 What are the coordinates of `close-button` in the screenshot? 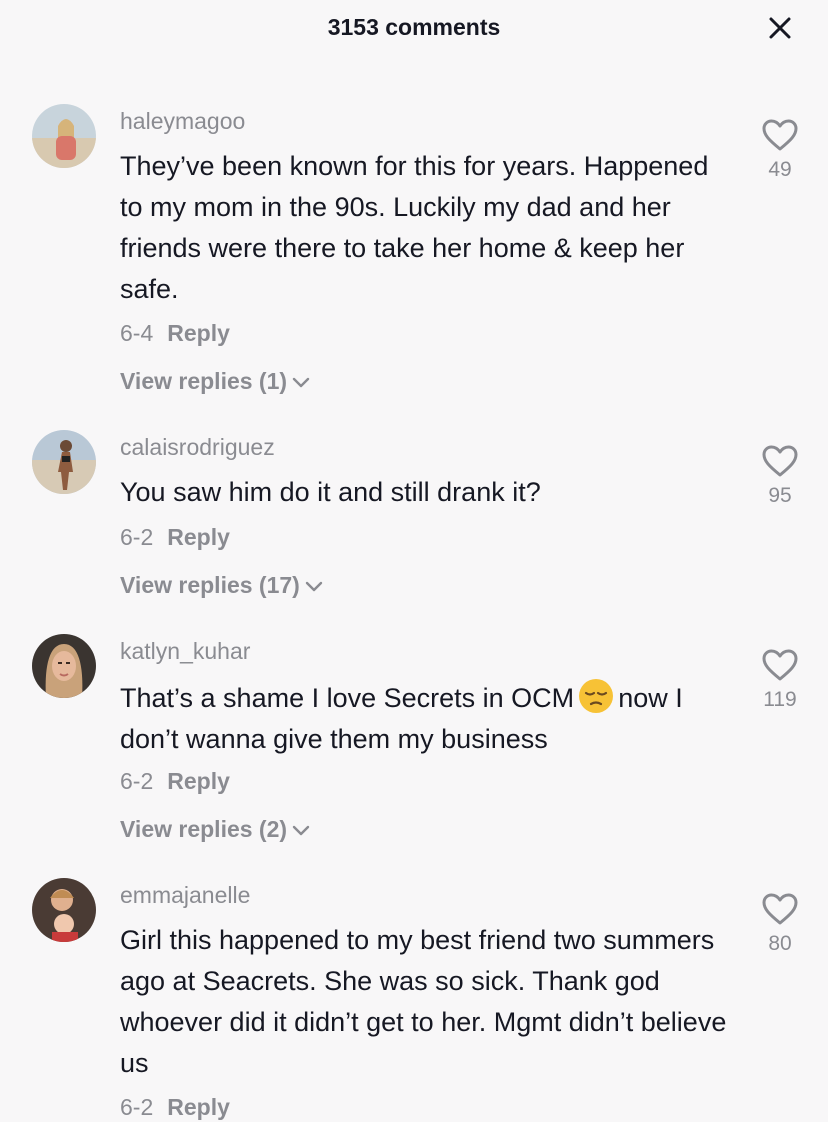 It's located at (780, 28).